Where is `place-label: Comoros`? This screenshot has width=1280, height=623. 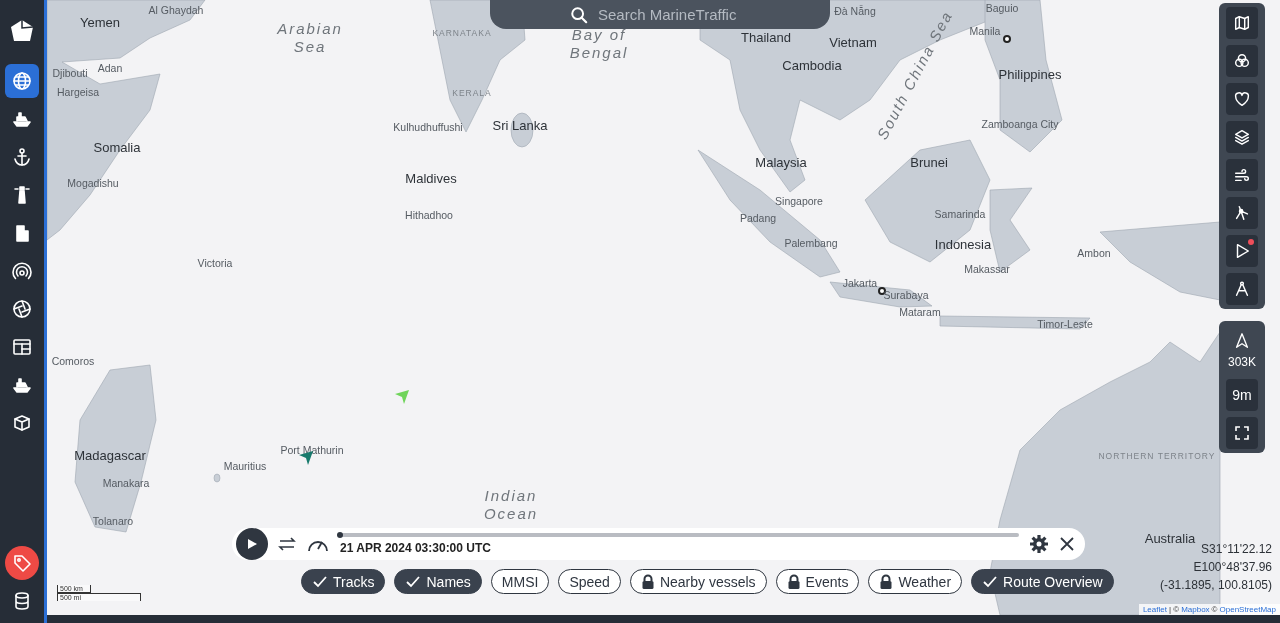
place-label: Comoros is located at coordinates (73, 361).